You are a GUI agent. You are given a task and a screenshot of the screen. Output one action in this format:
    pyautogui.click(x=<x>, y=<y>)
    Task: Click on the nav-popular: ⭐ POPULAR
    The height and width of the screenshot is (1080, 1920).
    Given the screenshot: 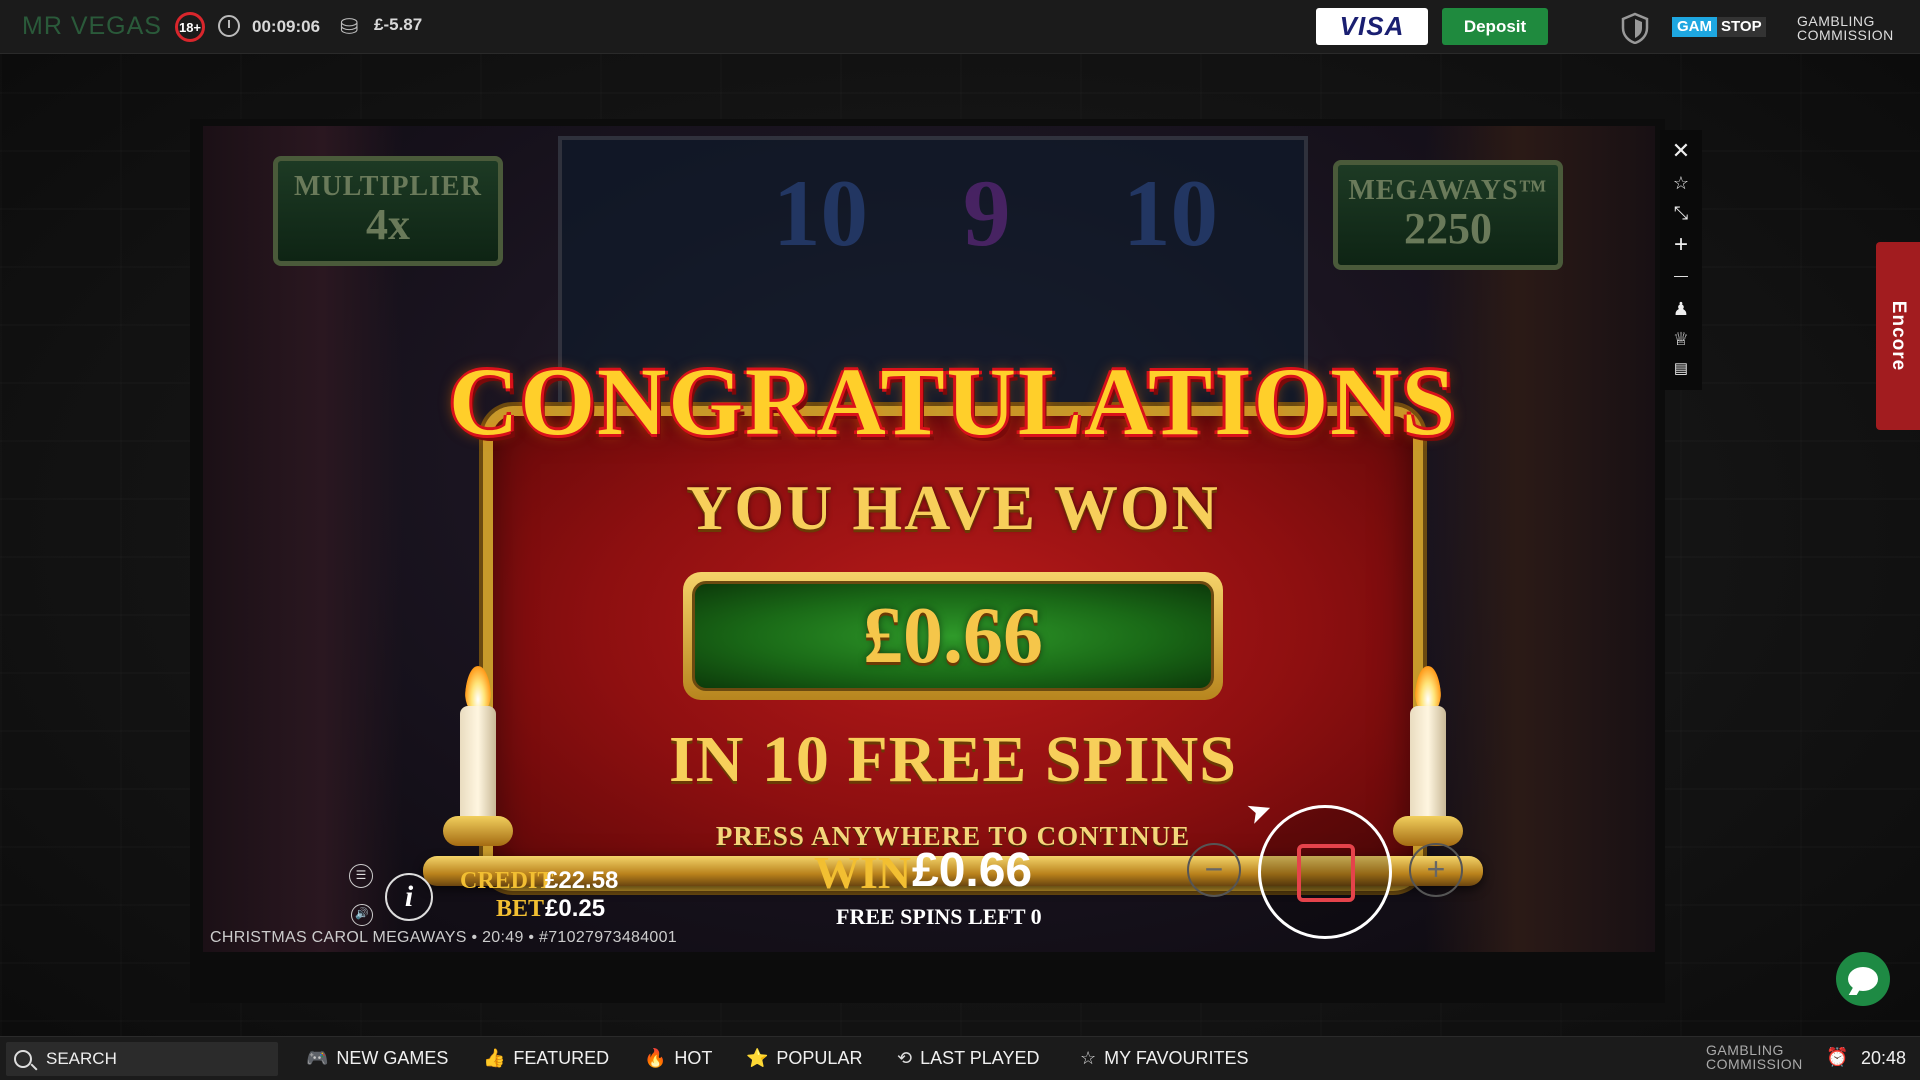 What is the action you would take?
    pyautogui.click(x=804, y=1058)
    